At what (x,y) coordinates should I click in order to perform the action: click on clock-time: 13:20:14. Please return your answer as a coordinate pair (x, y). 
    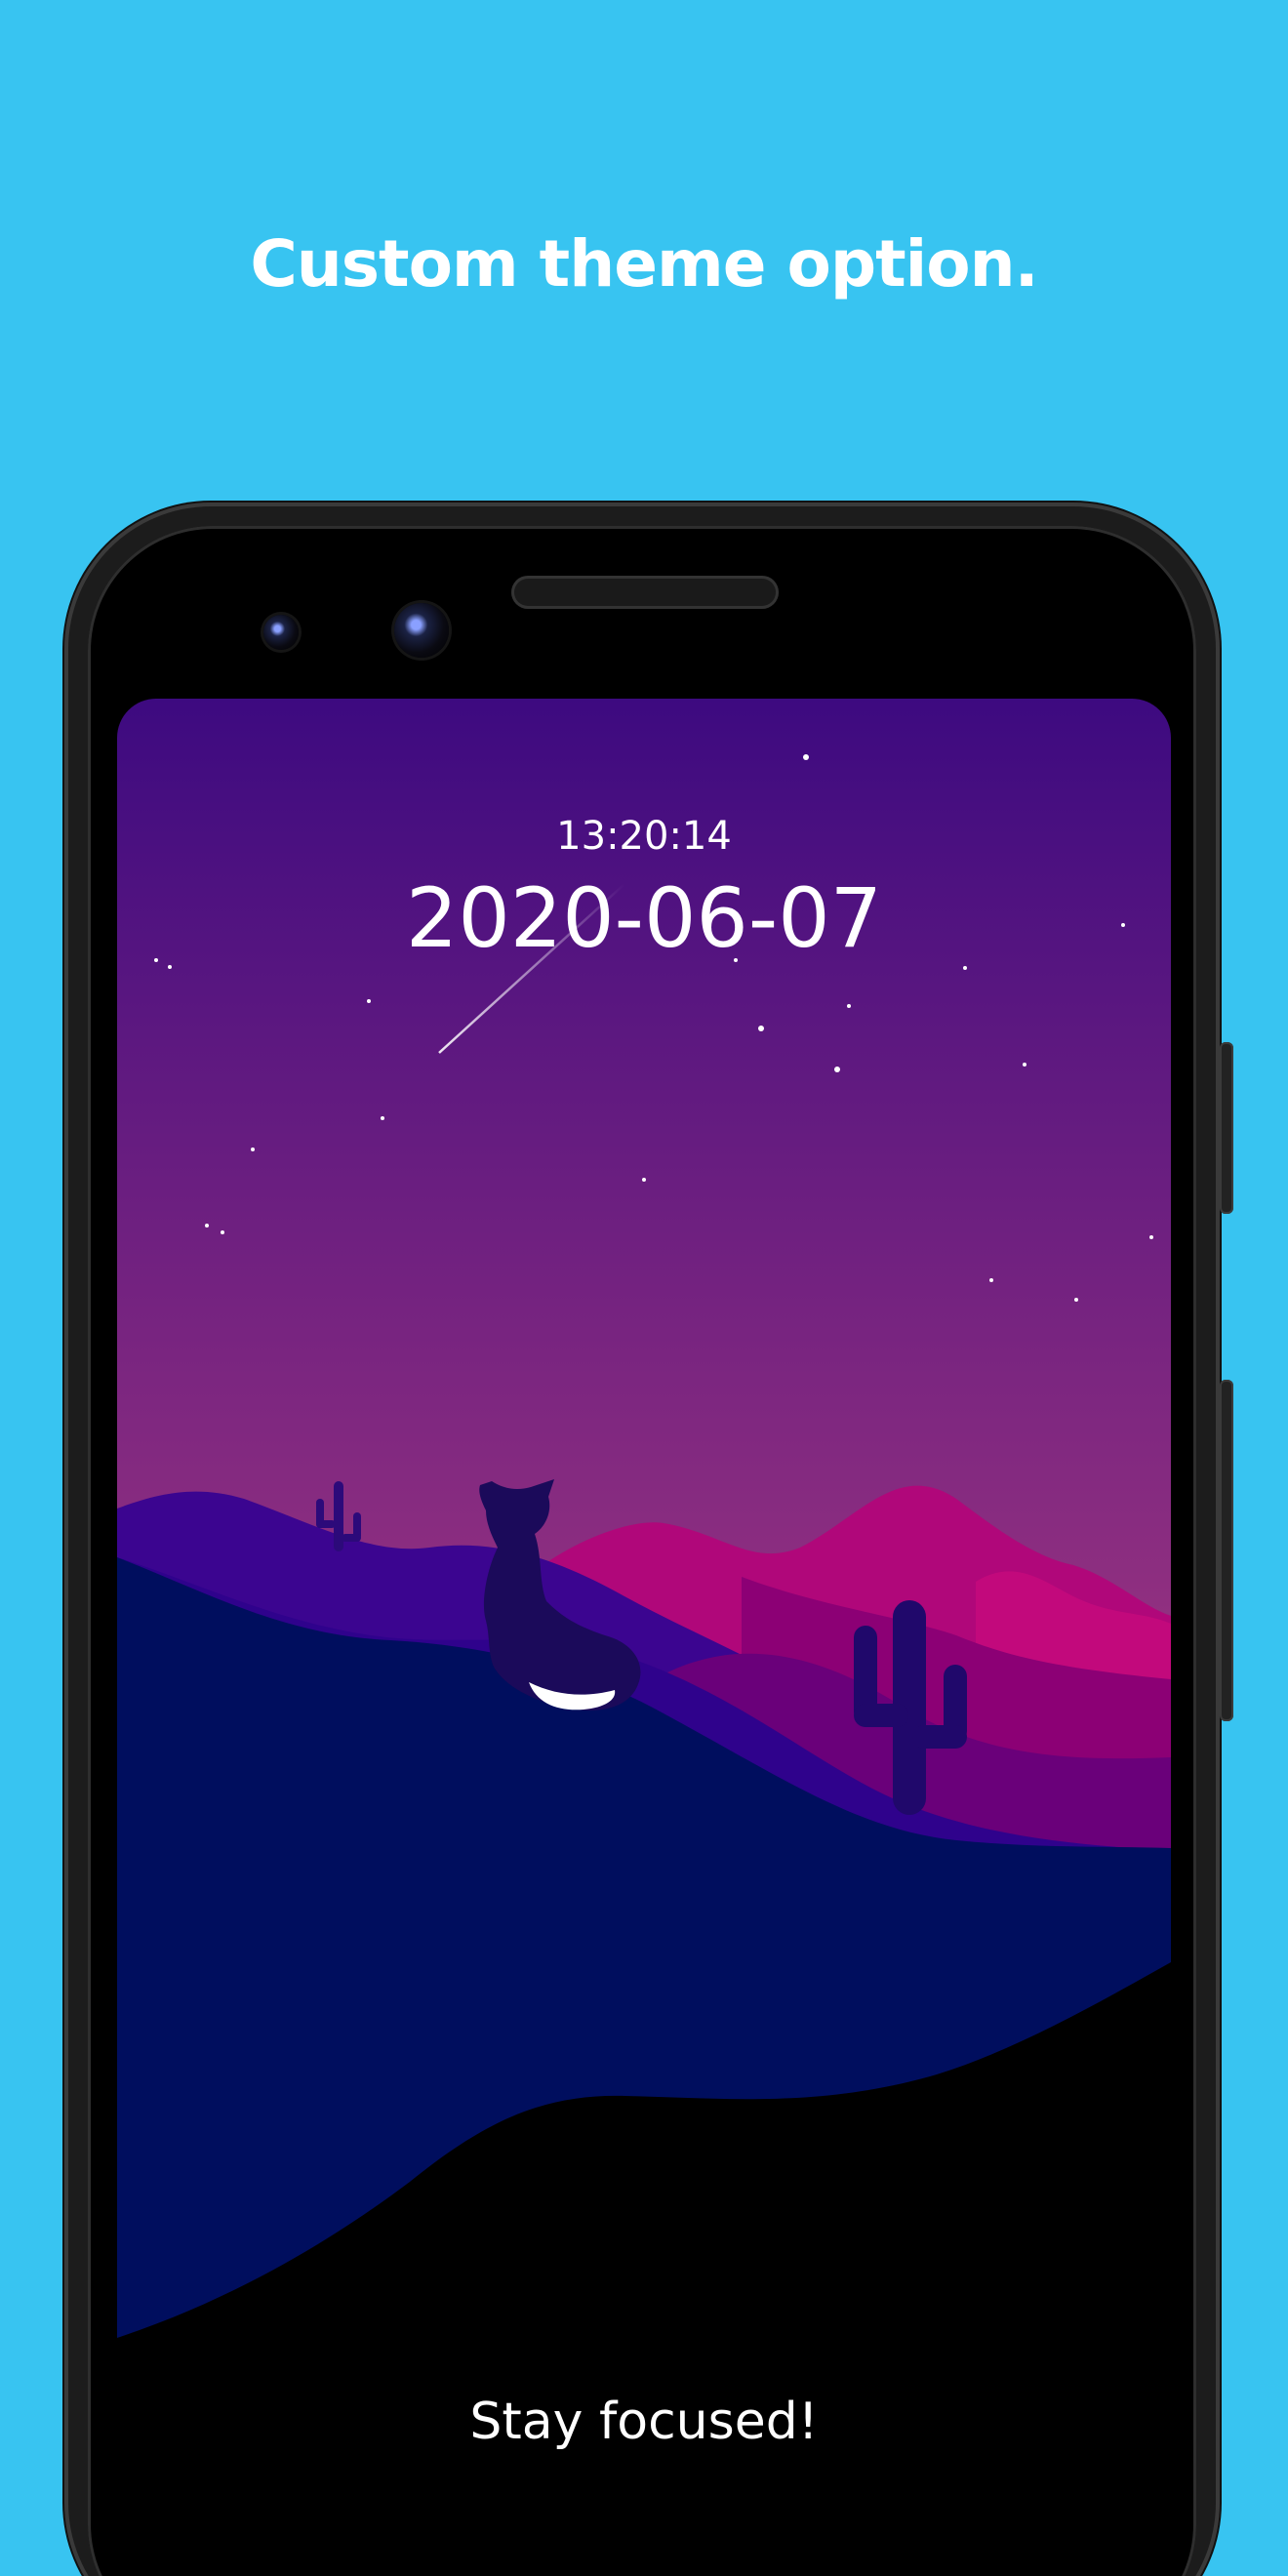
    Looking at the image, I should click on (644, 836).